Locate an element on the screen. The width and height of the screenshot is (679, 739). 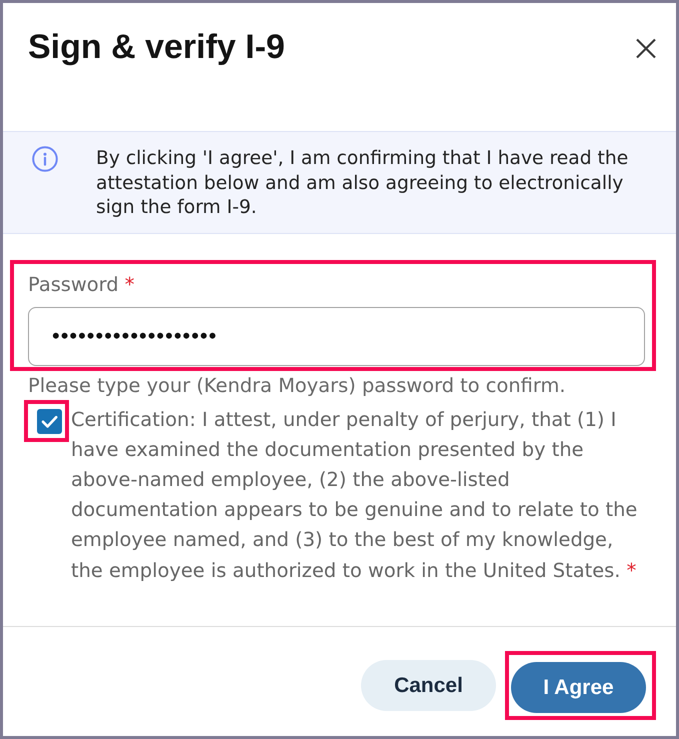
hint-text: Please type your (Kendra Moyars) password to confirm. is located at coordinates (297, 386).